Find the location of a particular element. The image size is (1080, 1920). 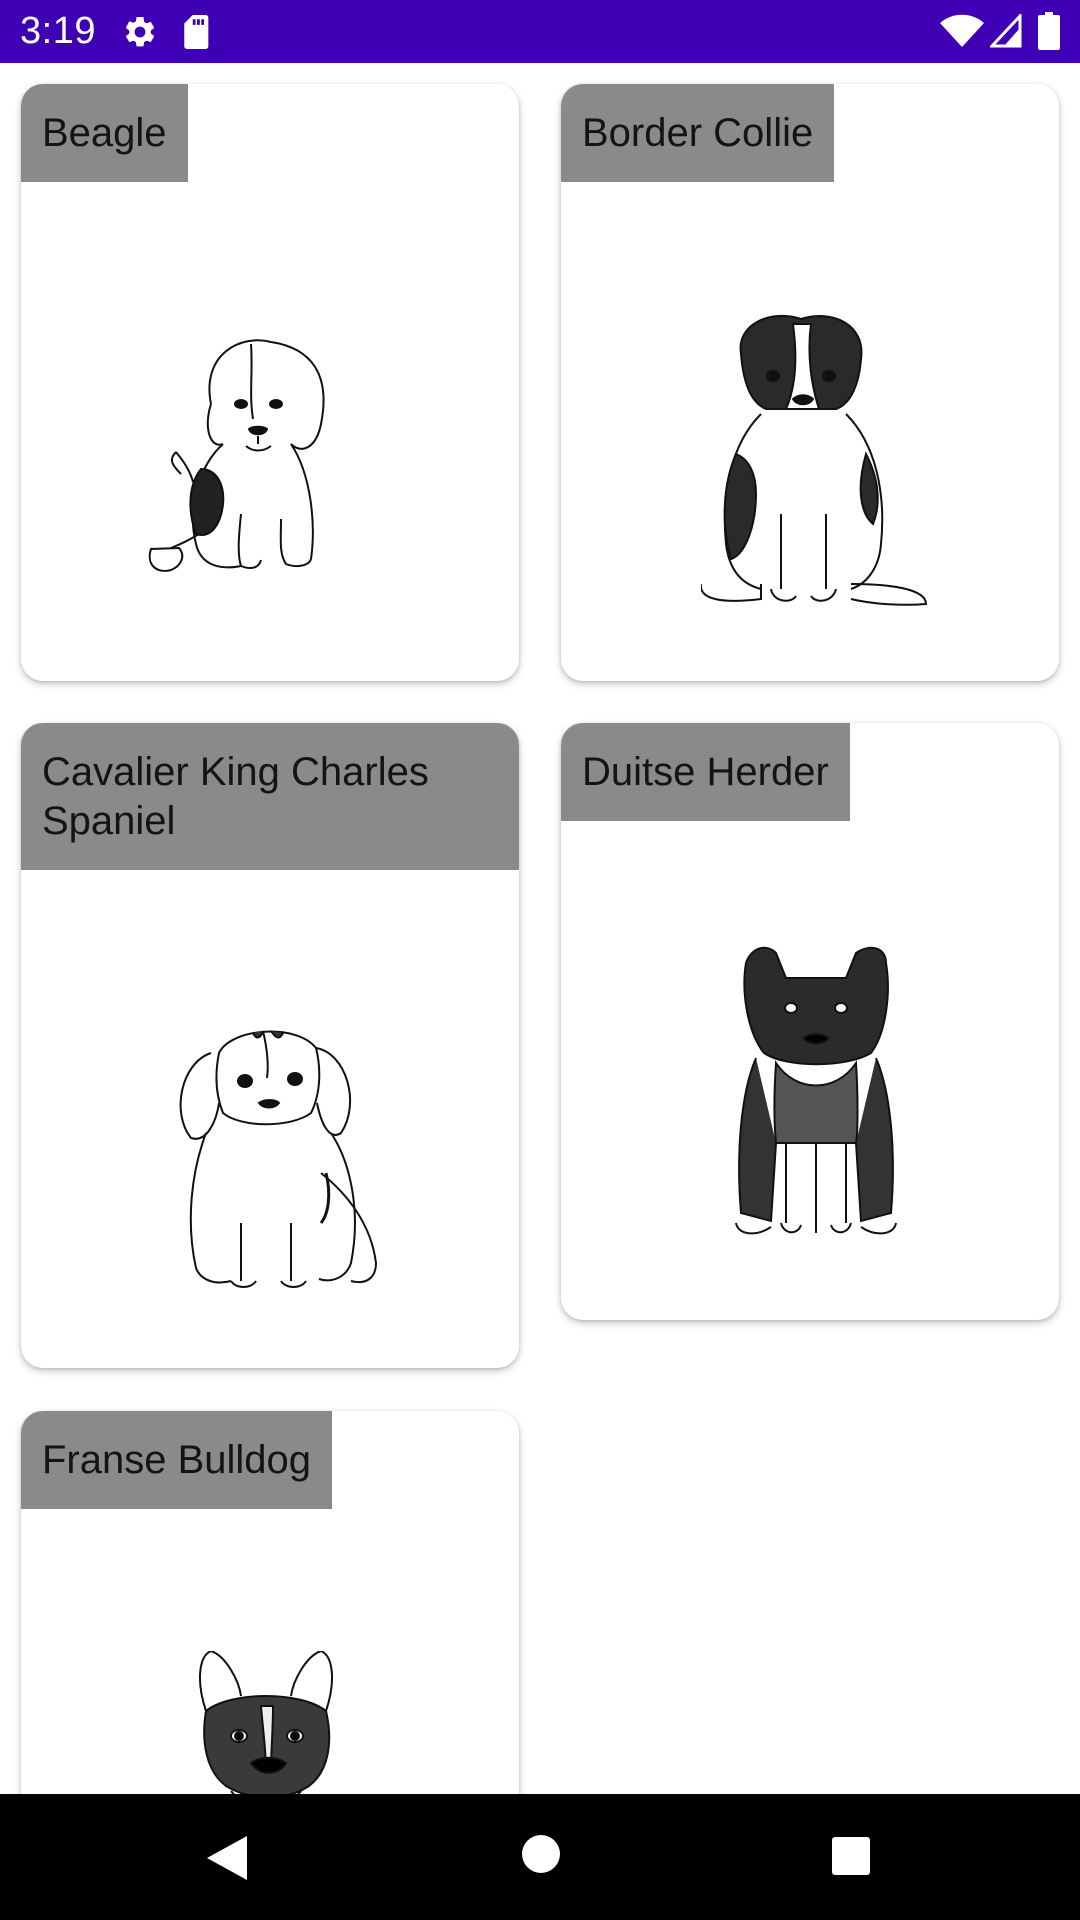

breed-name-label: Beagle is located at coordinates (104, 133).